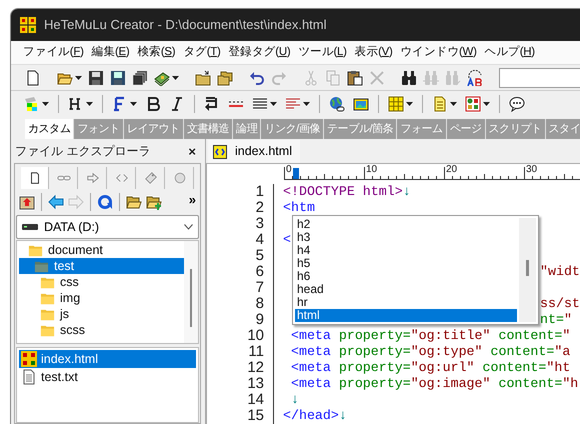 The width and height of the screenshot is (580, 424). Describe the element at coordinates (337, 104) in the screenshot. I see `globe-link-icon` at that location.